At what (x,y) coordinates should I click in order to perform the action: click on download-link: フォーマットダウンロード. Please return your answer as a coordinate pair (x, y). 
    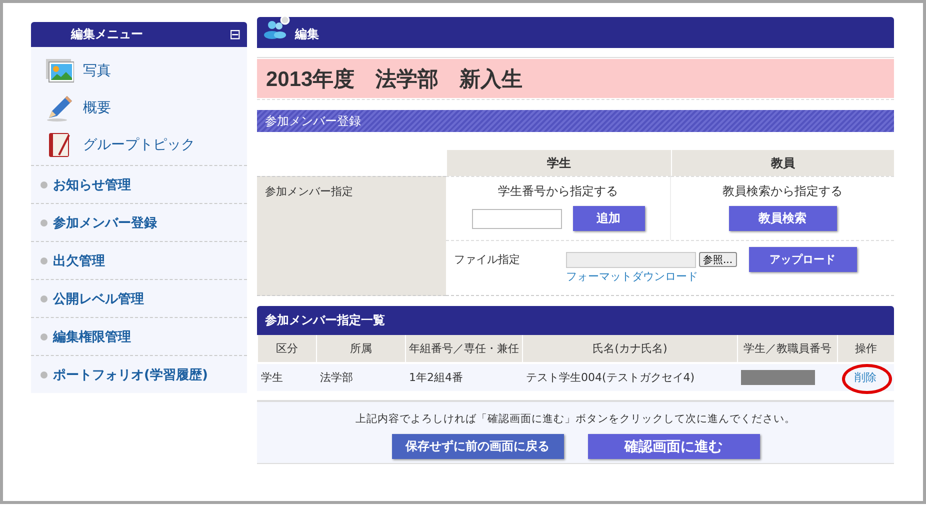
    Looking at the image, I should click on (632, 276).